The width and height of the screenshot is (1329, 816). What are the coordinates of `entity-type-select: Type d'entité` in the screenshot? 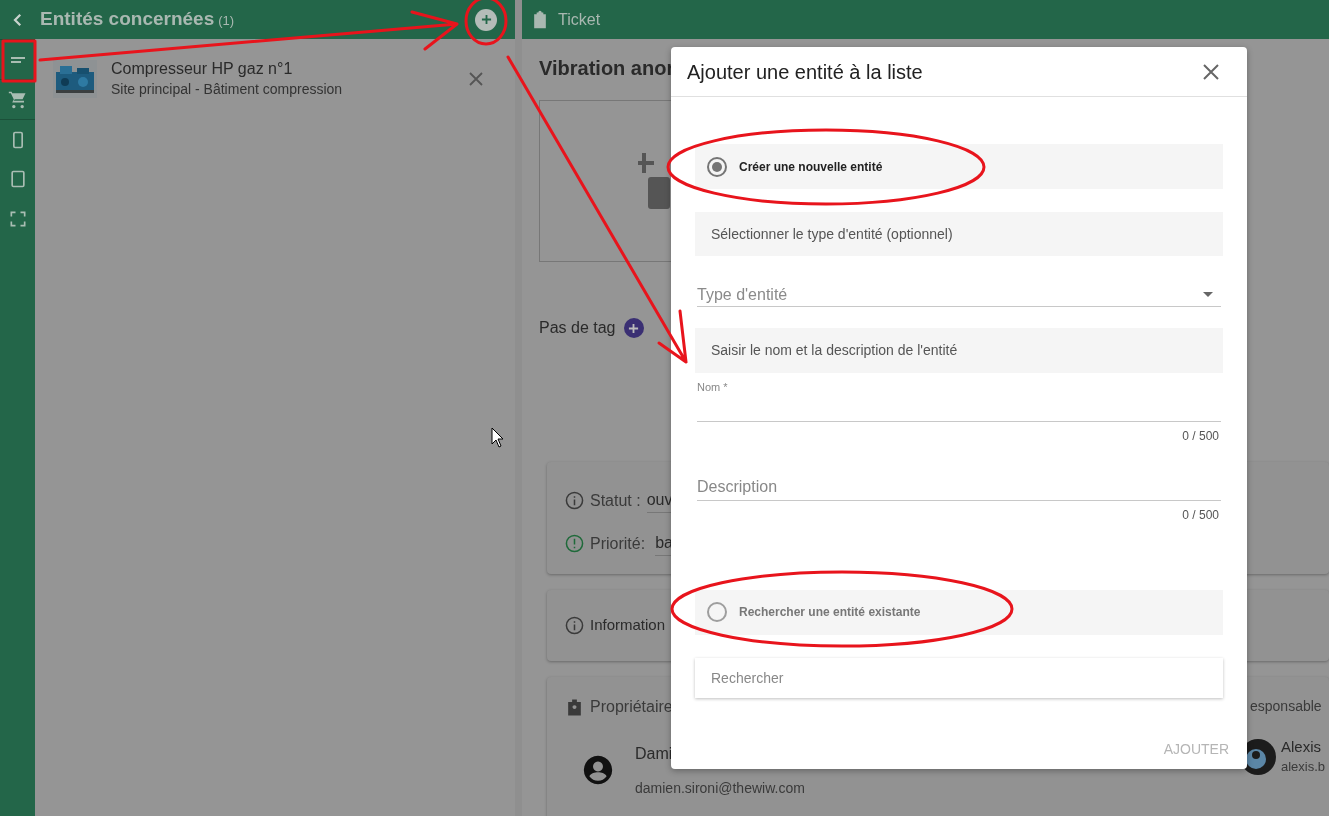 It's located at (959, 295).